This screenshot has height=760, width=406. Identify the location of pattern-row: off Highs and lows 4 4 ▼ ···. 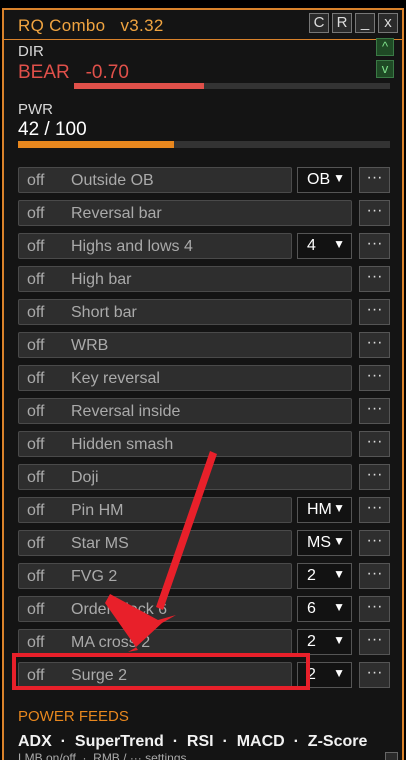
(205, 246).